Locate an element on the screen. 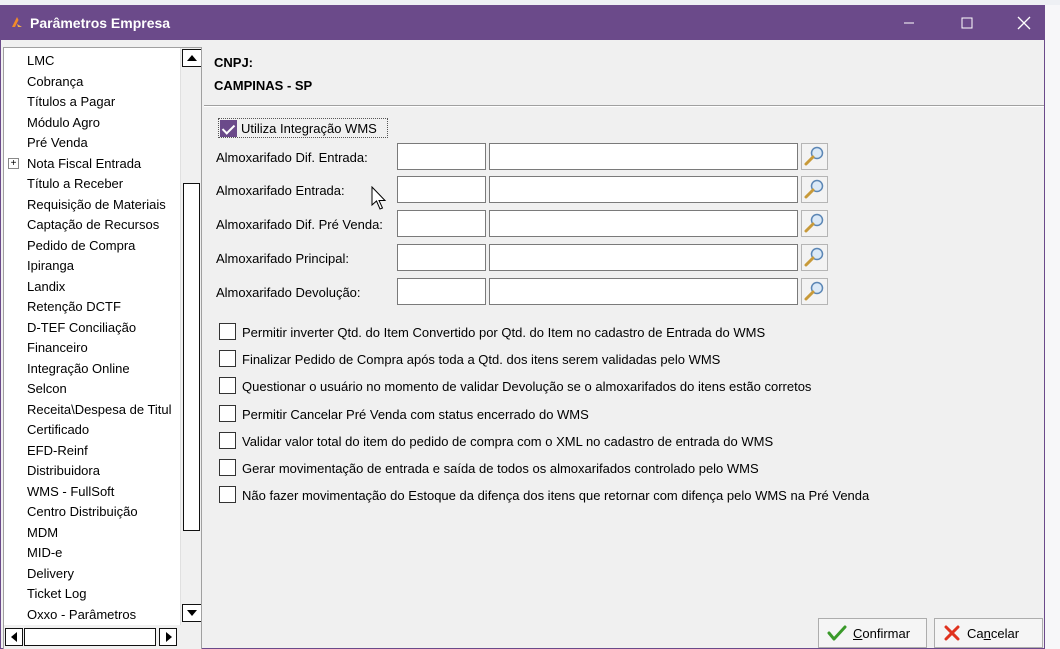 This screenshot has width=1060, height=649. tree-item: Oxxo - Parâmetros is located at coordinates (81, 615).